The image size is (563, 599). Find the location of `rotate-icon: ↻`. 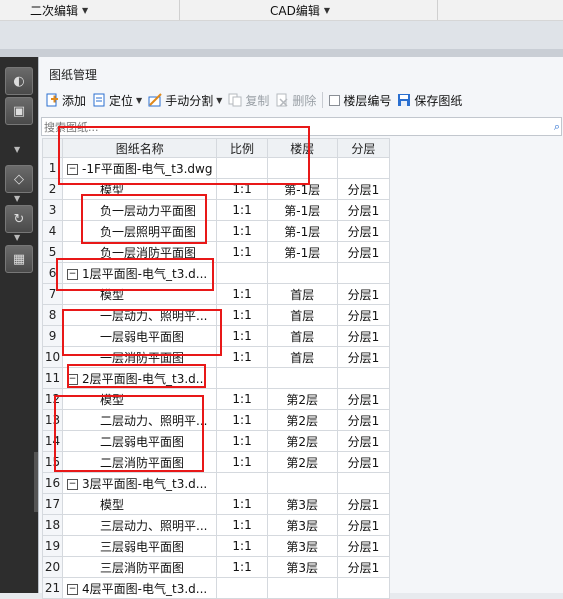

rotate-icon: ↻ is located at coordinates (19, 219).